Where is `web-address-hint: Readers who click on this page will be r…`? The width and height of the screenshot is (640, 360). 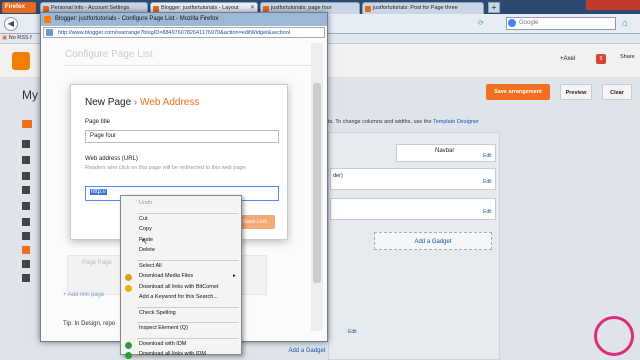 web-address-hint: Readers who click on this page will be r… is located at coordinates (166, 168).